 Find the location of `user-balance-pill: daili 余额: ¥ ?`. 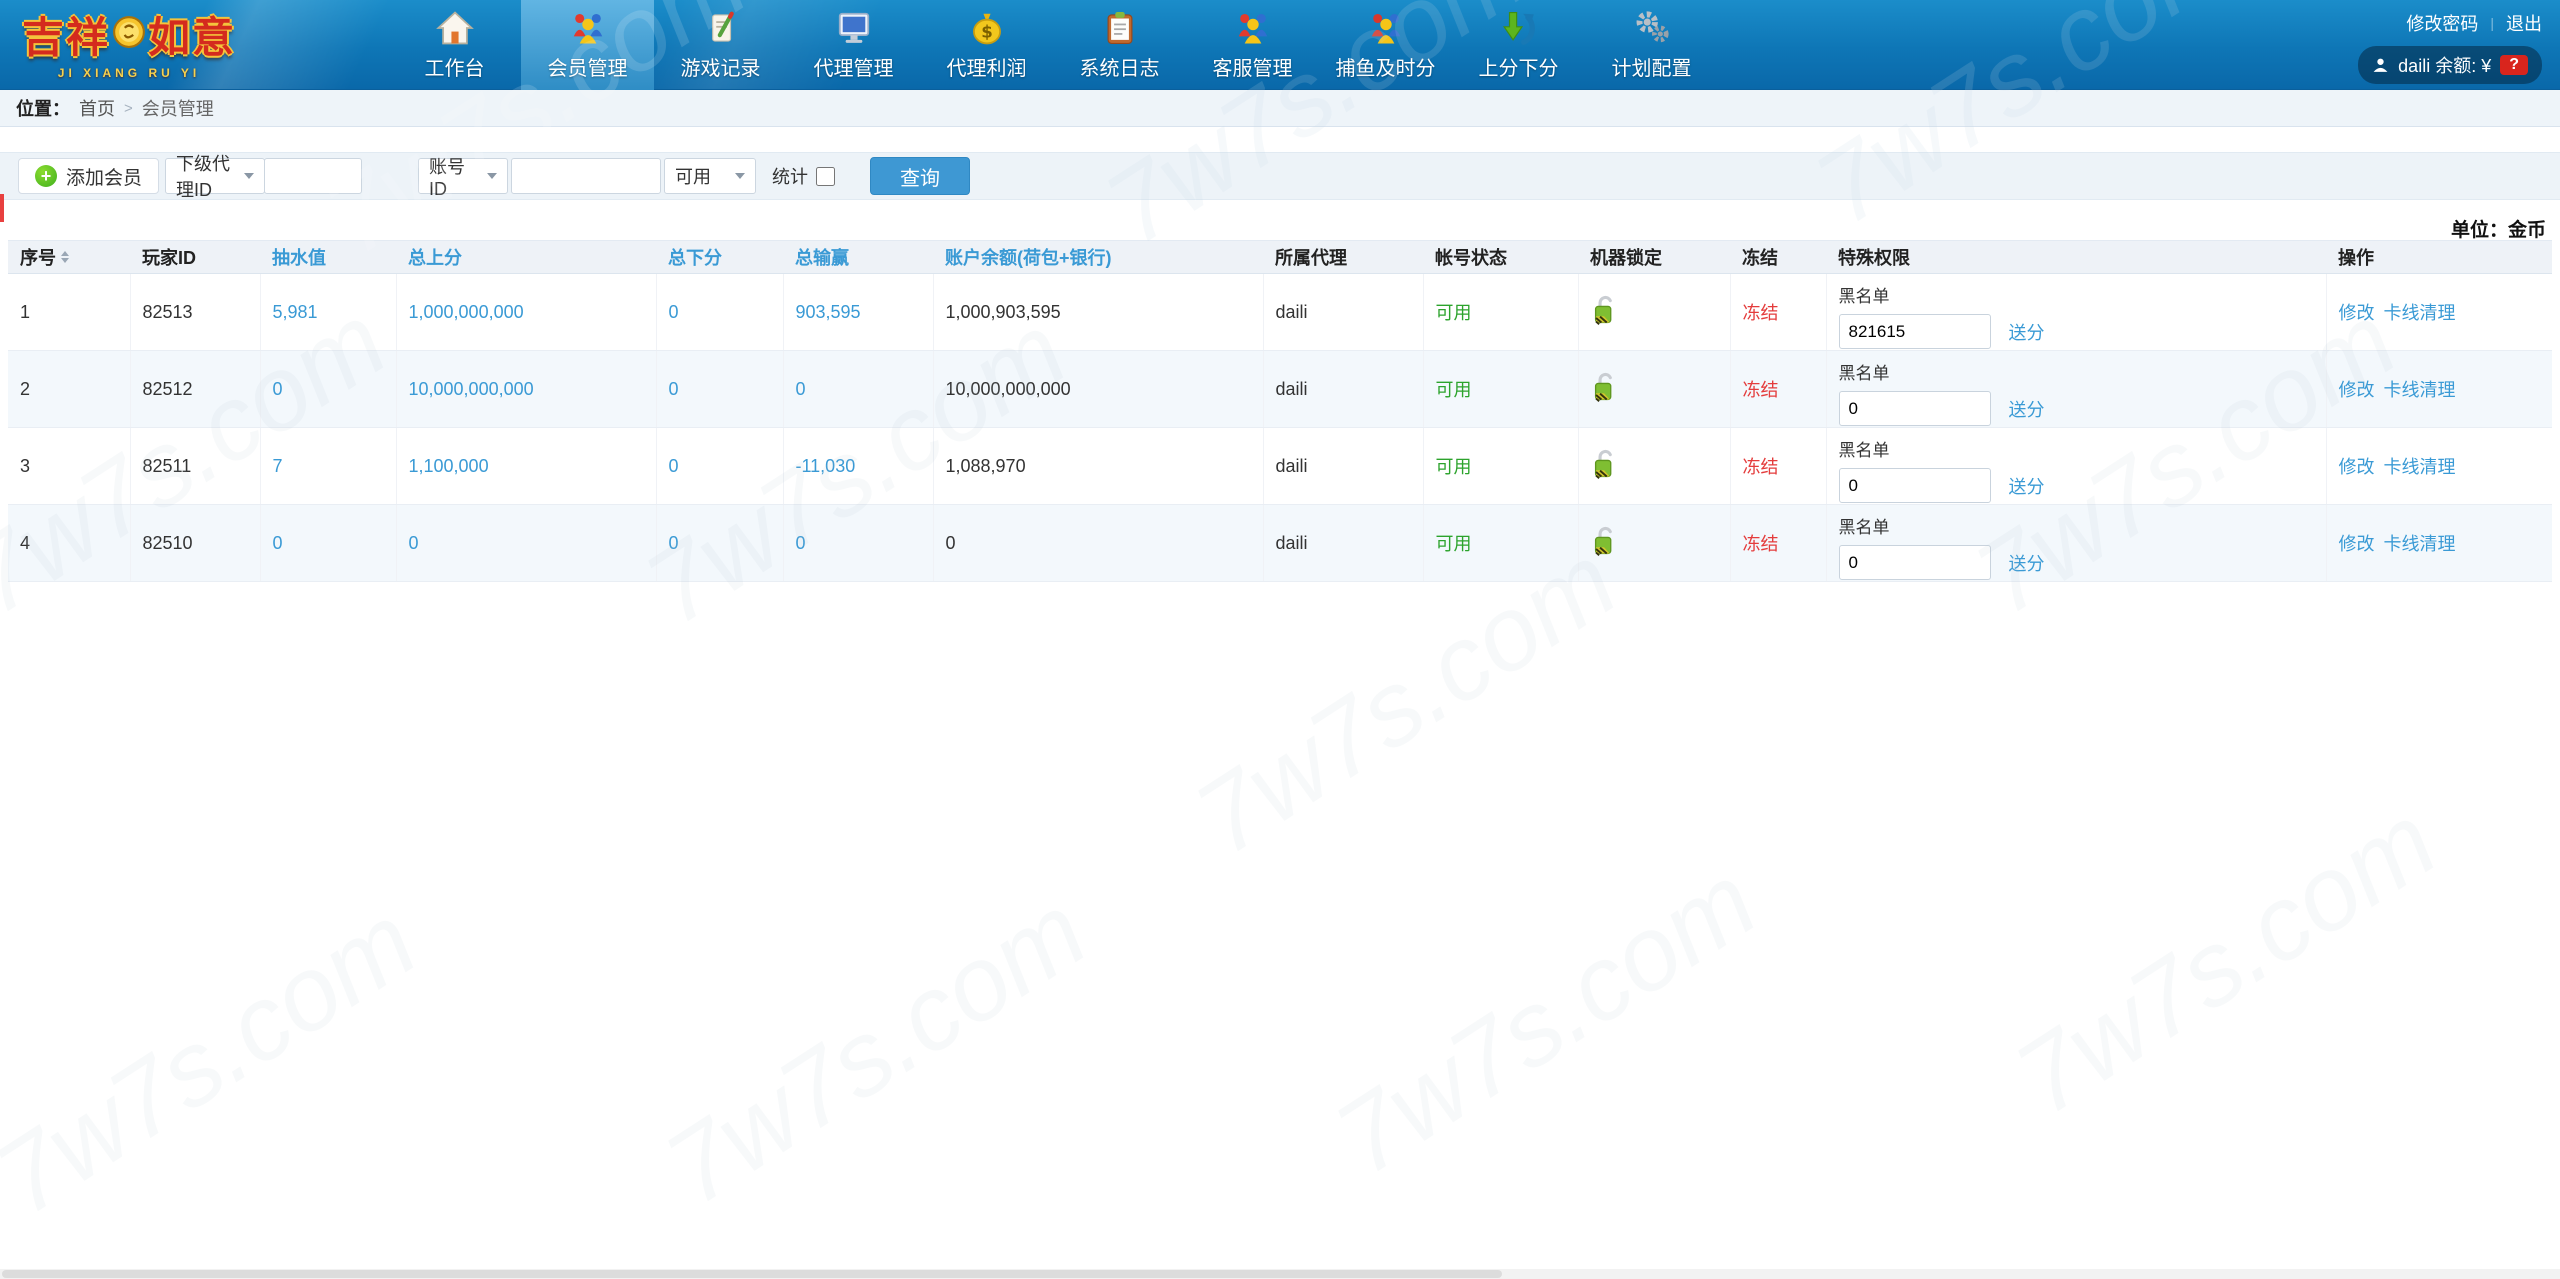

user-balance-pill: daili 余额: ¥ ? is located at coordinates (2450, 65).